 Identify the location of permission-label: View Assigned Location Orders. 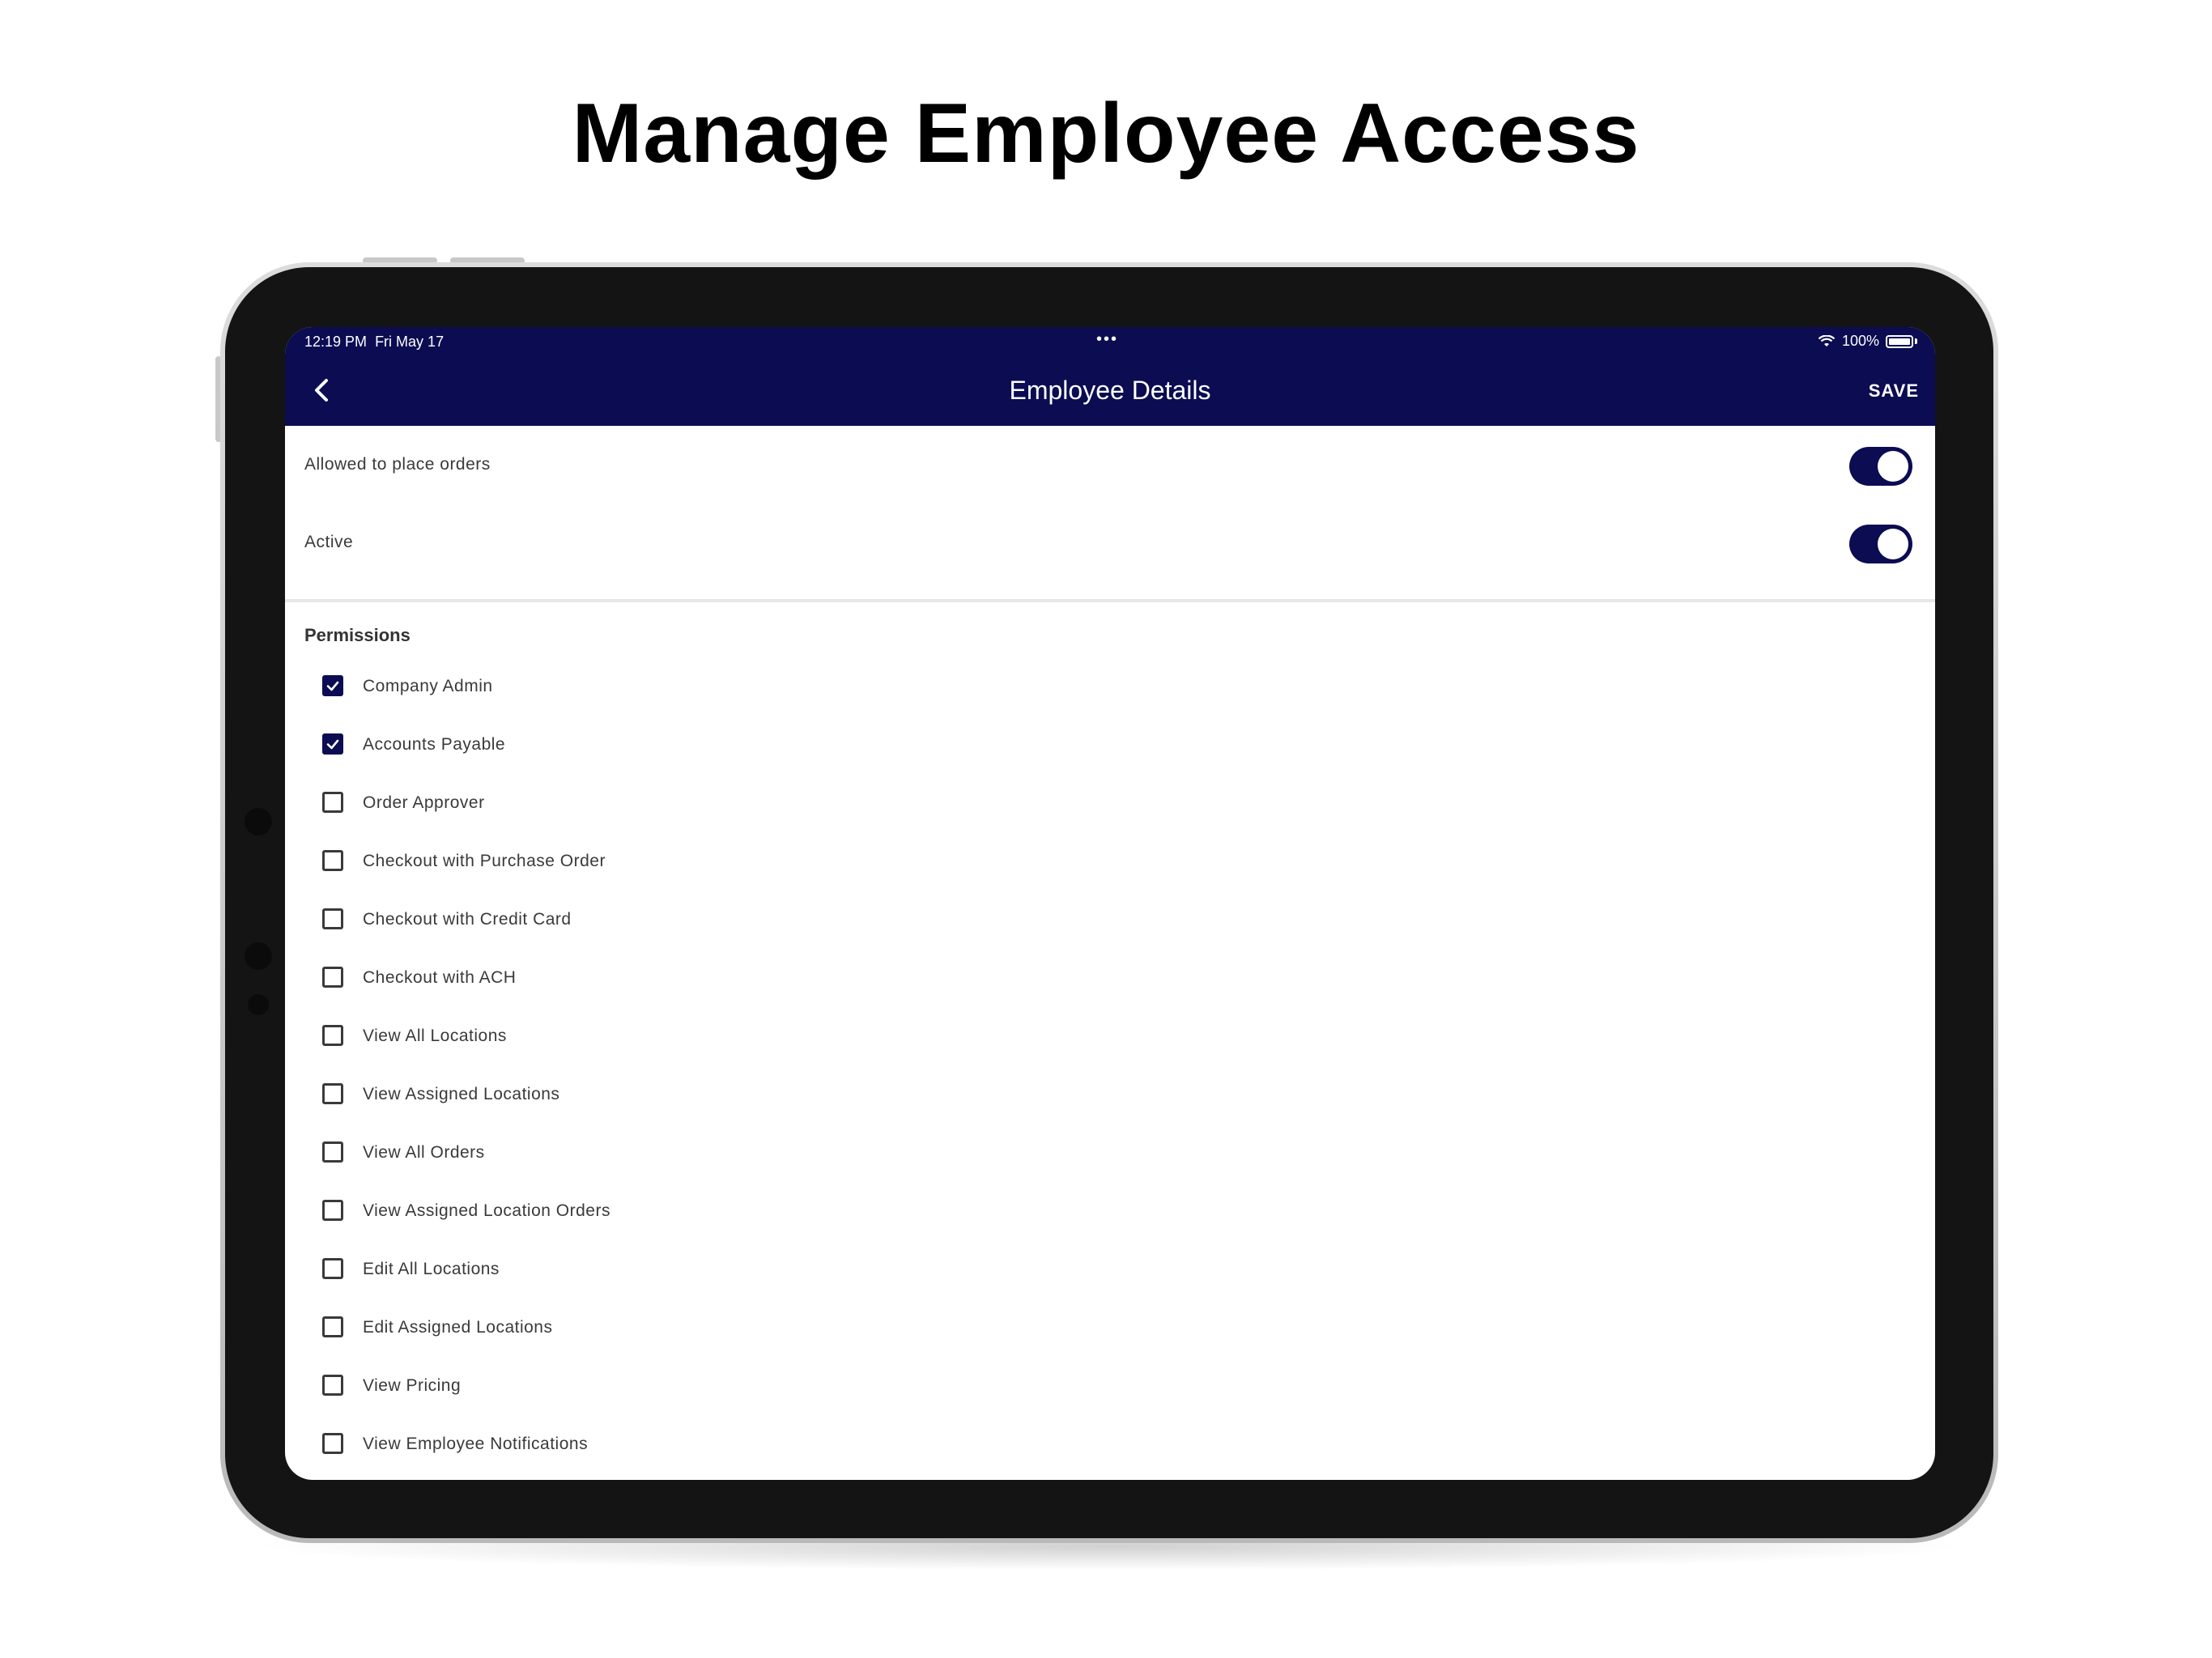
(487, 1210).